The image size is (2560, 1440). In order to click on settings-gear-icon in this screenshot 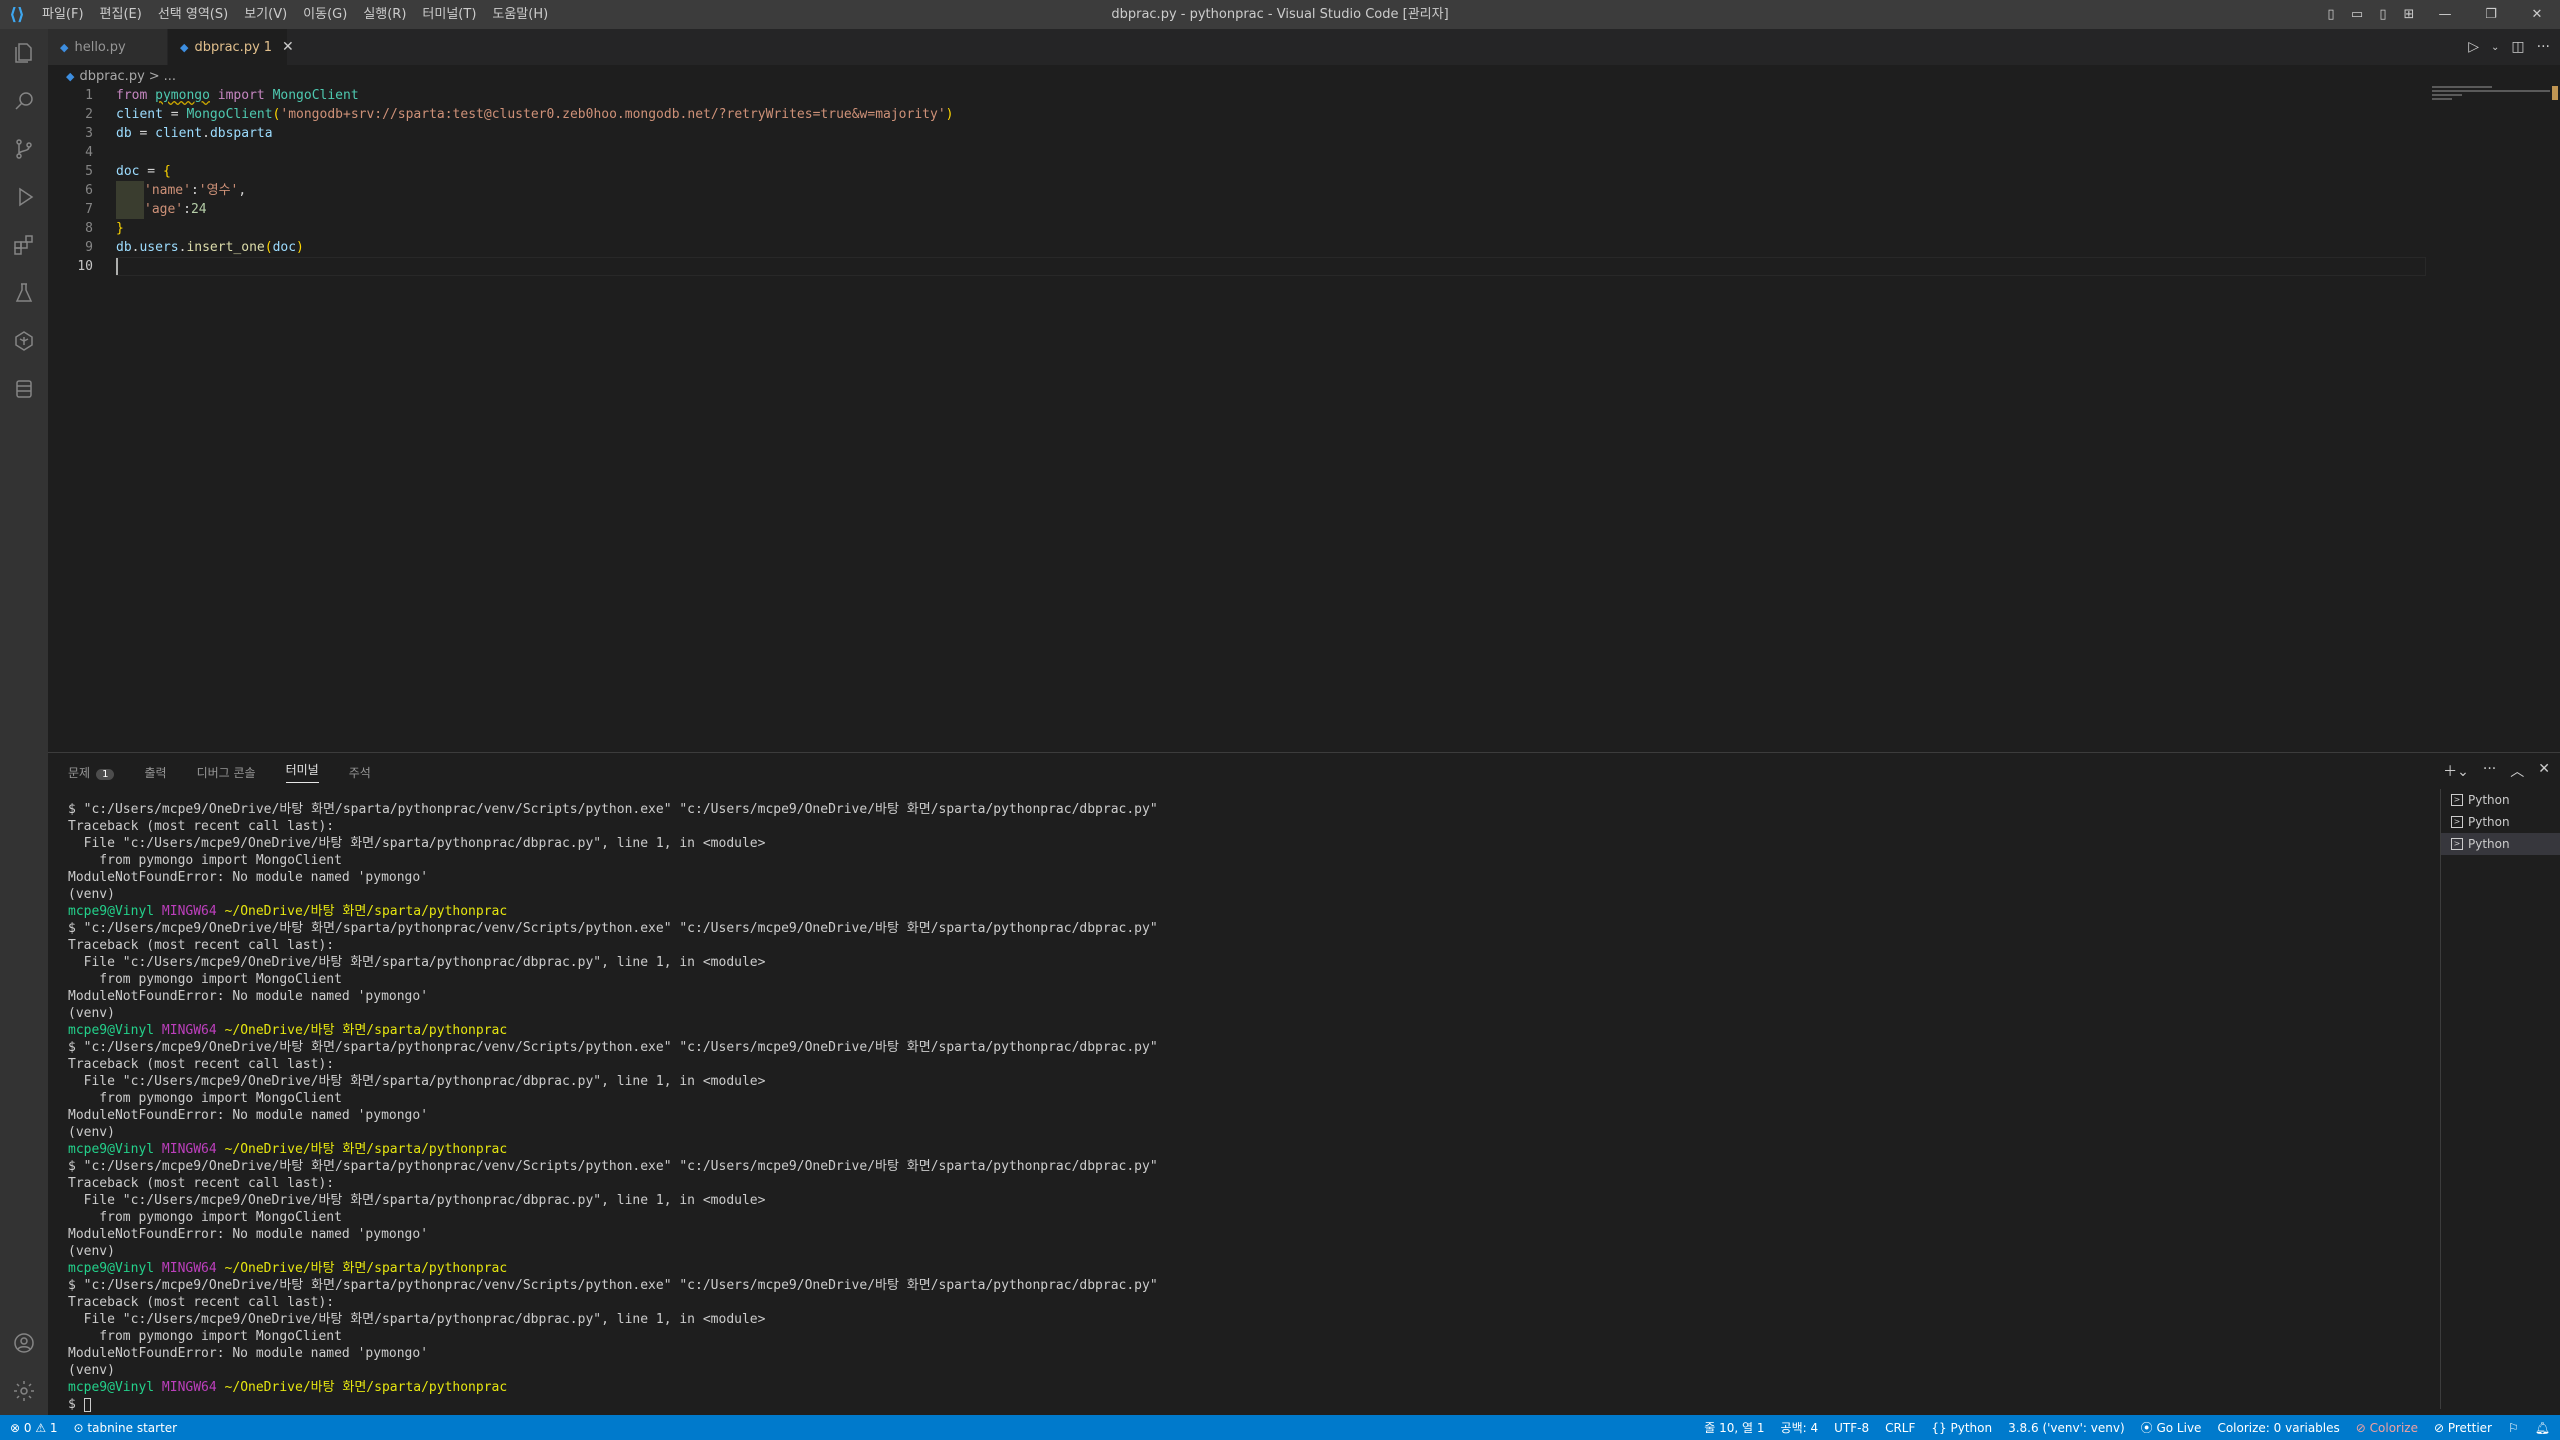, I will do `click(24, 1391)`.